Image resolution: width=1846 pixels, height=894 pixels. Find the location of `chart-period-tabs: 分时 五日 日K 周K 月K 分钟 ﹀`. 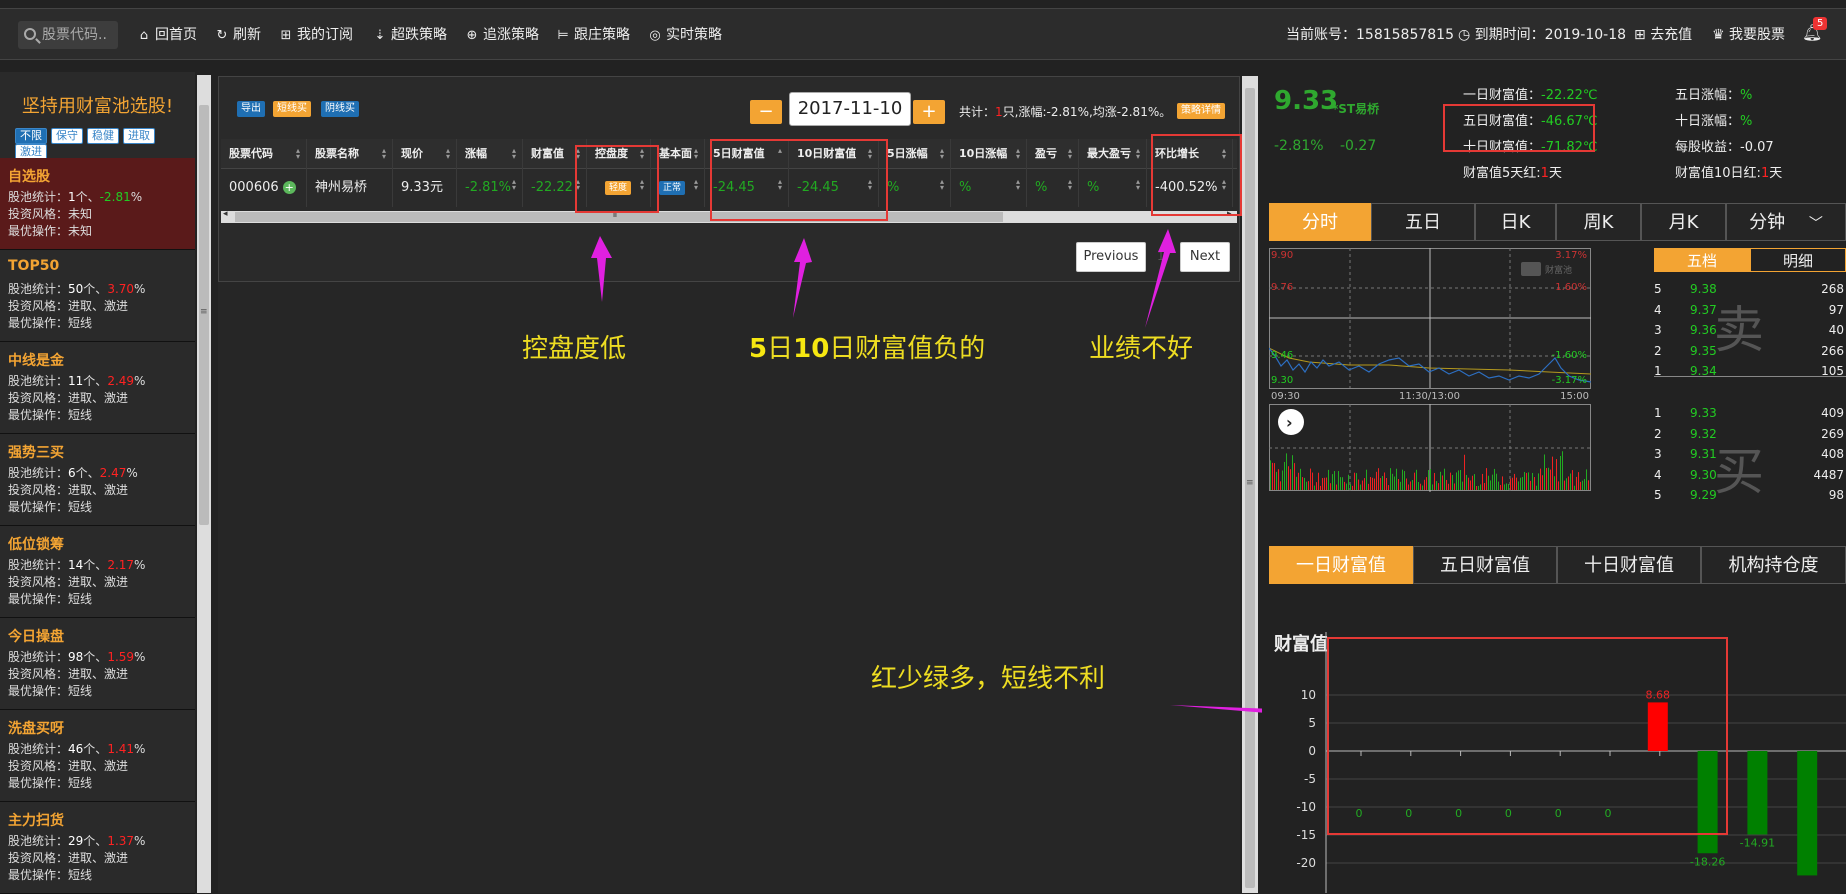

chart-period-tabs: 分时 五日 日K 周K 月K 分钟 ﹀ is located at coordinates (1557, 222).